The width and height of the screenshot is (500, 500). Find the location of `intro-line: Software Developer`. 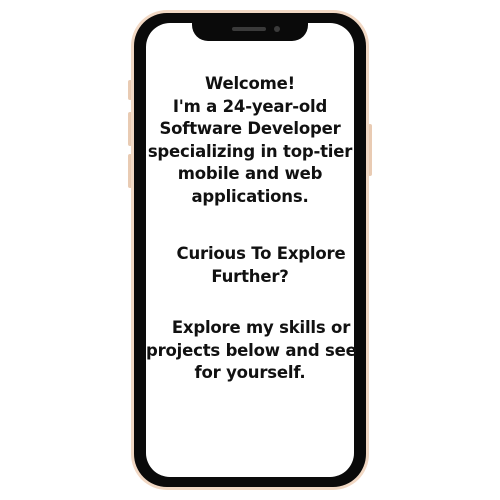

intro-line: Software Developer is located at coordinates (250, 128).